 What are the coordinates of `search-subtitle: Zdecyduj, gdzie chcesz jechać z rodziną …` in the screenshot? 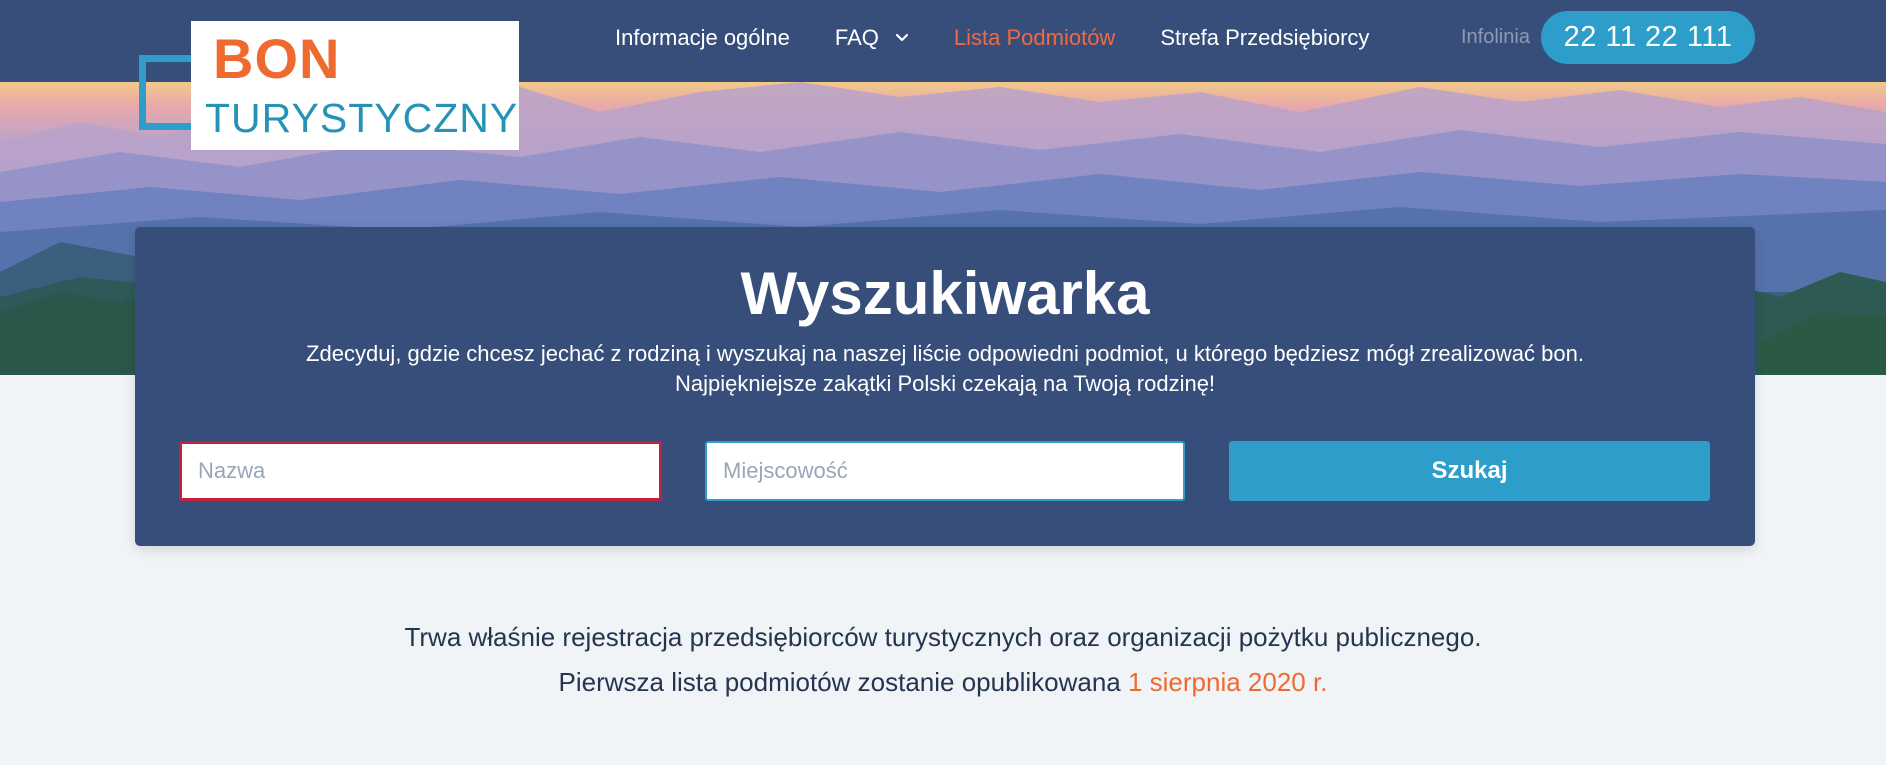 It's located at (945, 369).